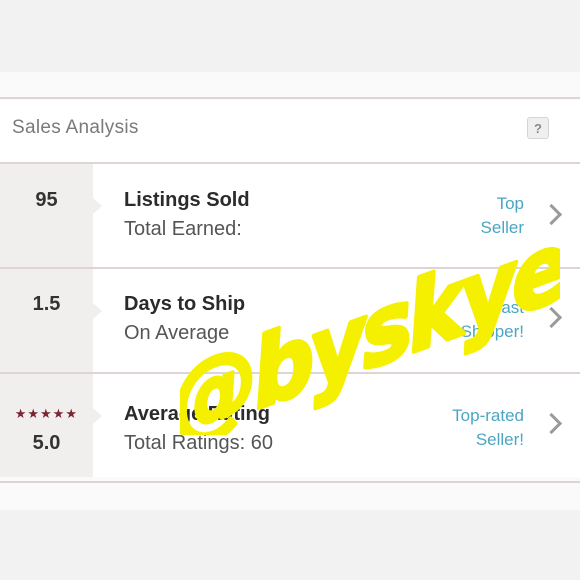 The height and width of the screenshot is (580, 580). Describe the element at coordinates (177, 333) in the screenshot. I see `on-average-label: On Average` at that location.